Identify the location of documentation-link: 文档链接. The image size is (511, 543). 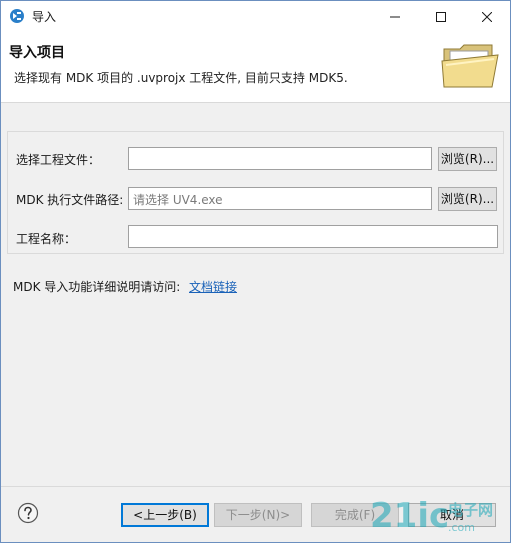
(213, 286).